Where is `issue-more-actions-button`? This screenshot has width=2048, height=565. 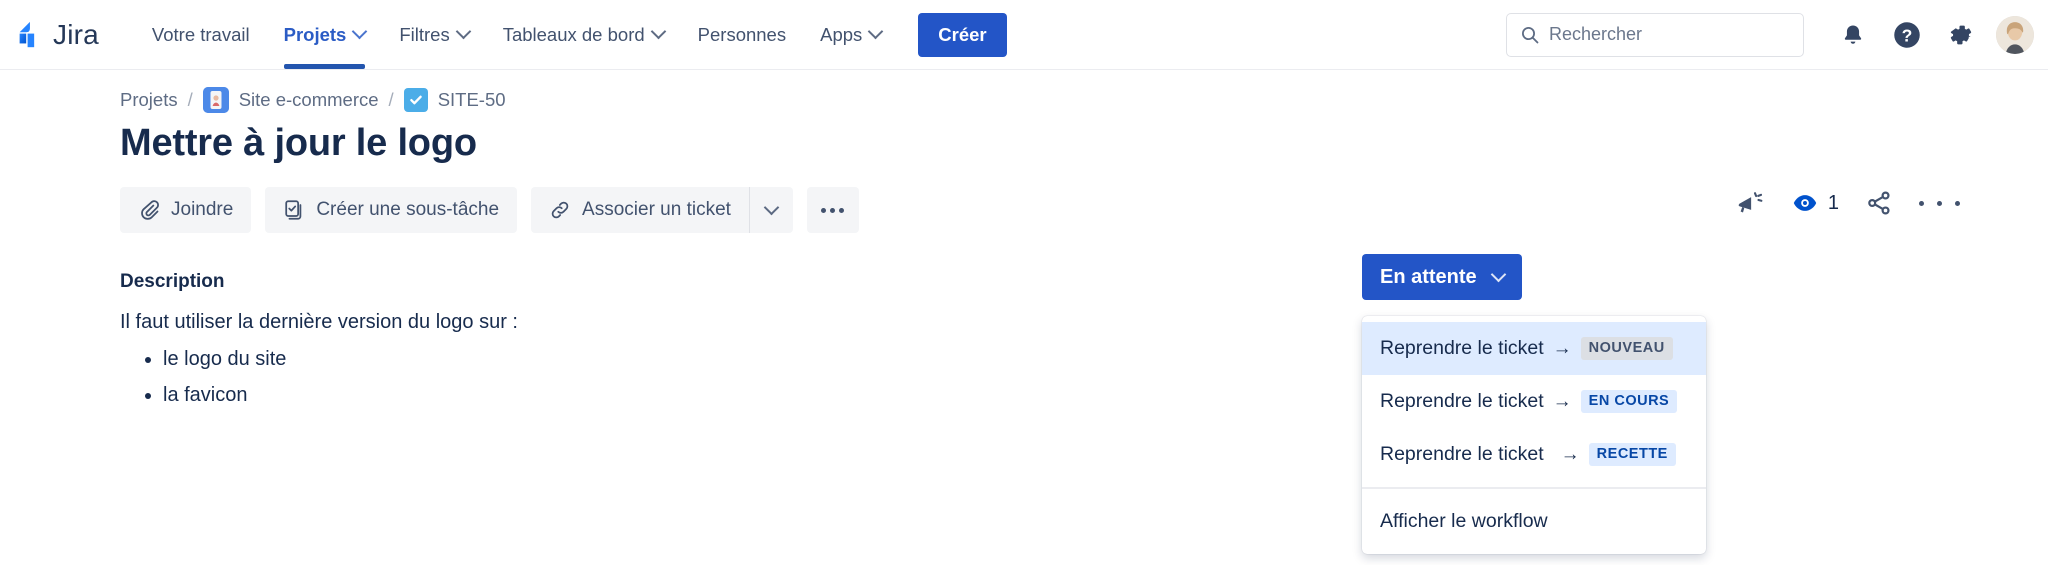
issue-more-actions-button is located at coordinates (1939, 203).